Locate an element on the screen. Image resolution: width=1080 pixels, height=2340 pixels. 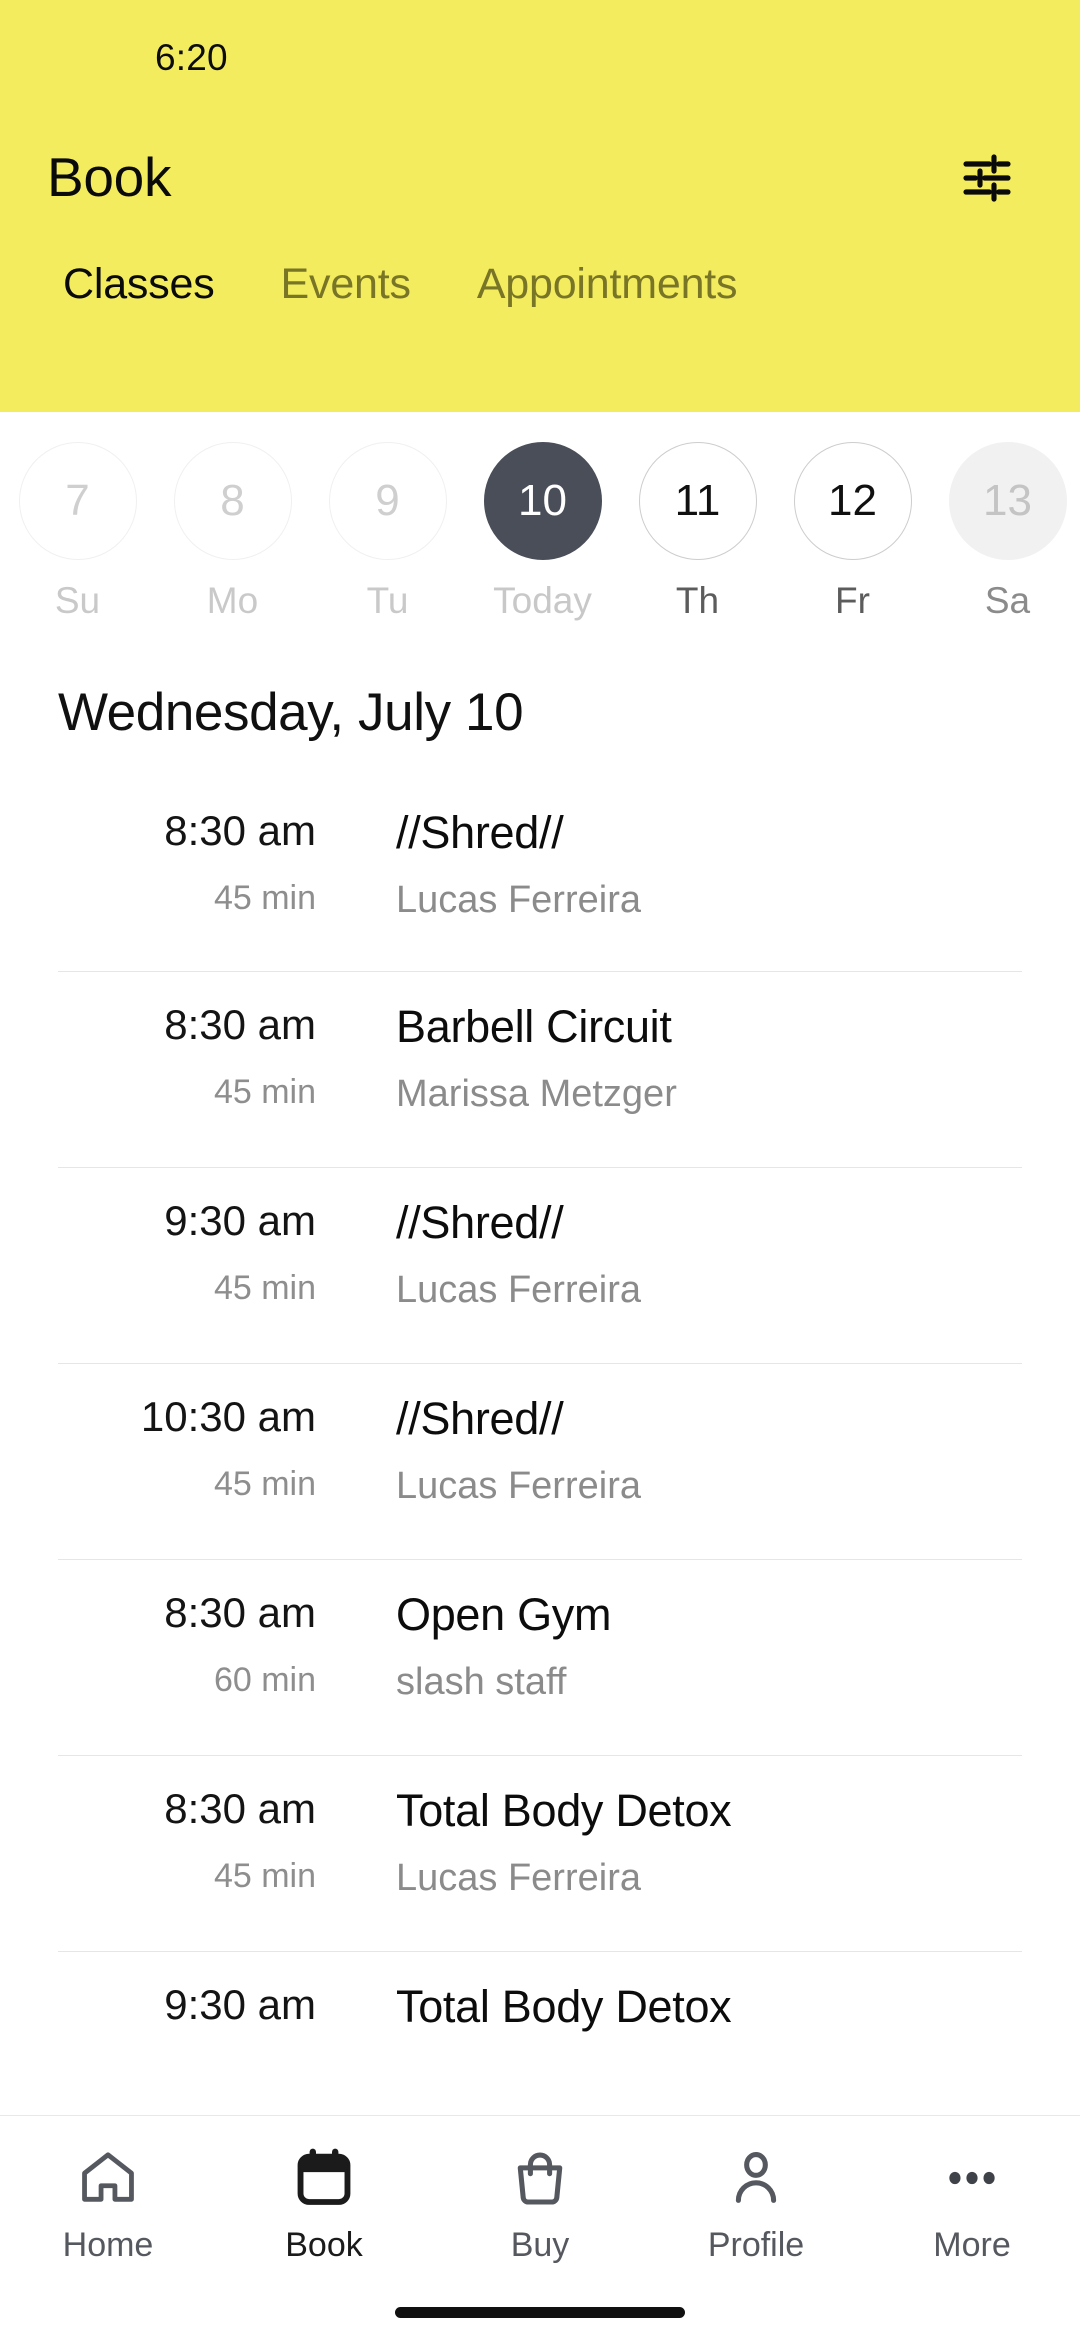
class-duration: 60 min is located at coordinates (264, 1680).